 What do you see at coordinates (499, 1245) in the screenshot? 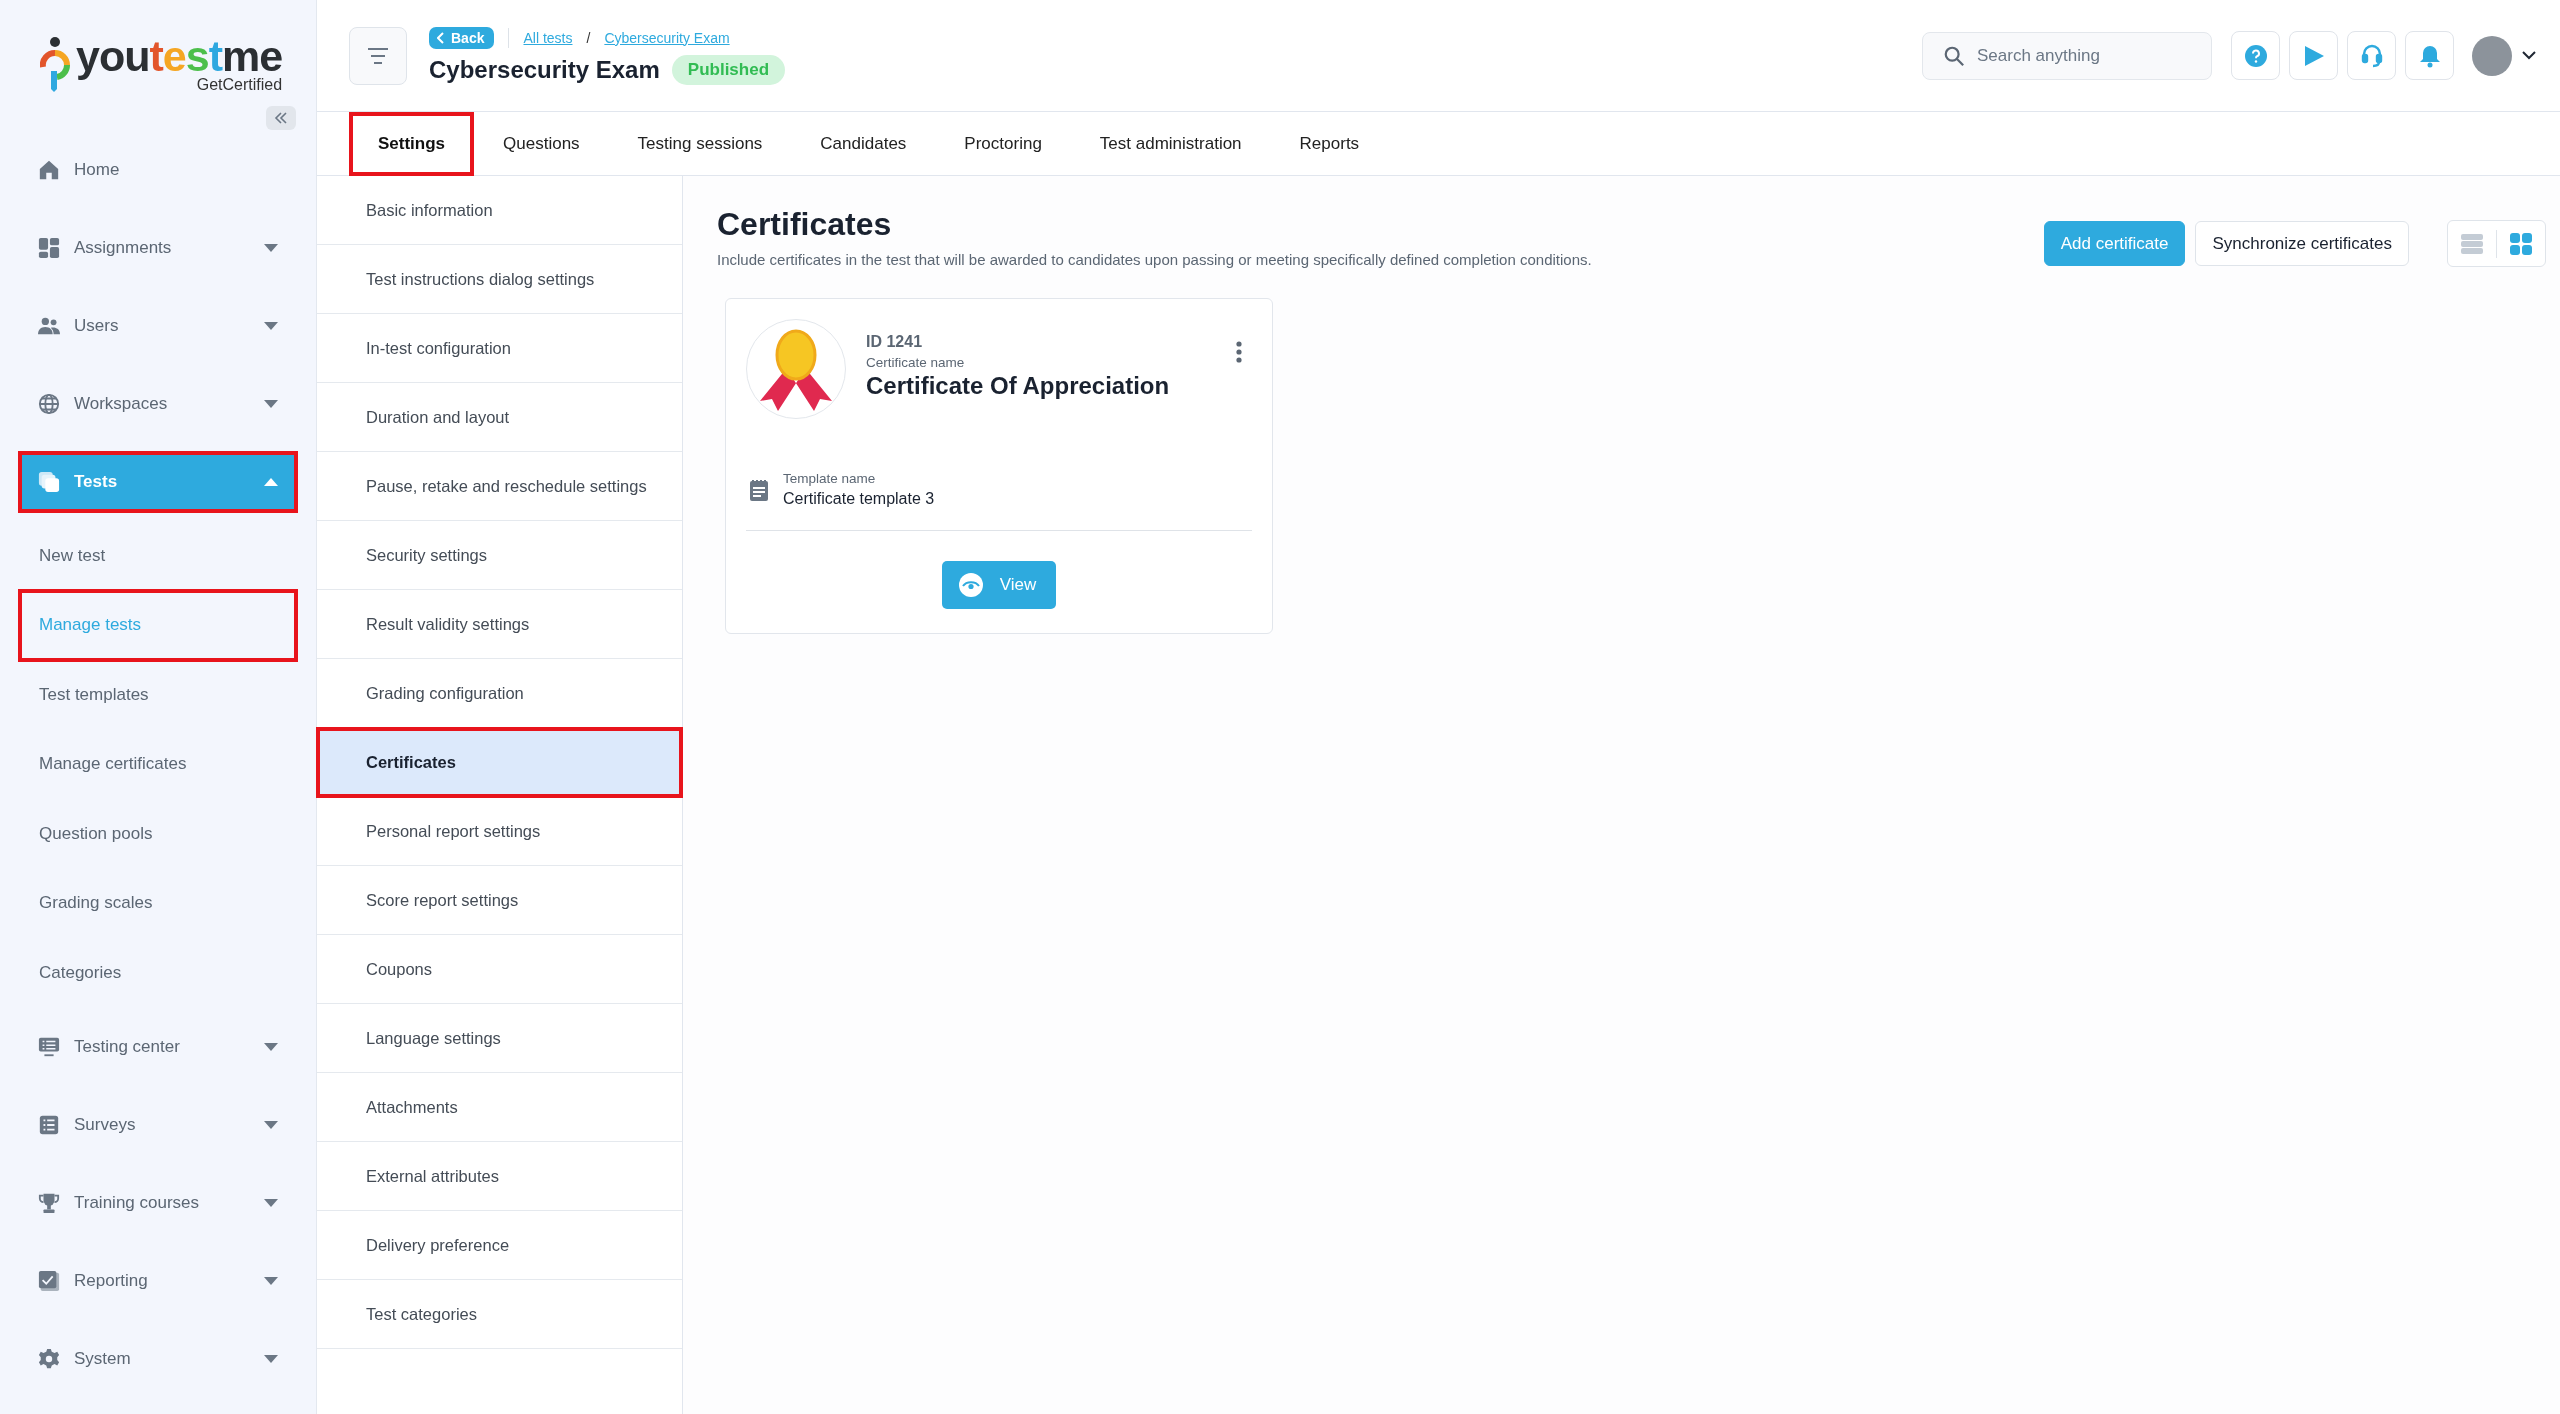
I see `settings-menu-item: Delivery preference` at bounding box center [499, 1245].